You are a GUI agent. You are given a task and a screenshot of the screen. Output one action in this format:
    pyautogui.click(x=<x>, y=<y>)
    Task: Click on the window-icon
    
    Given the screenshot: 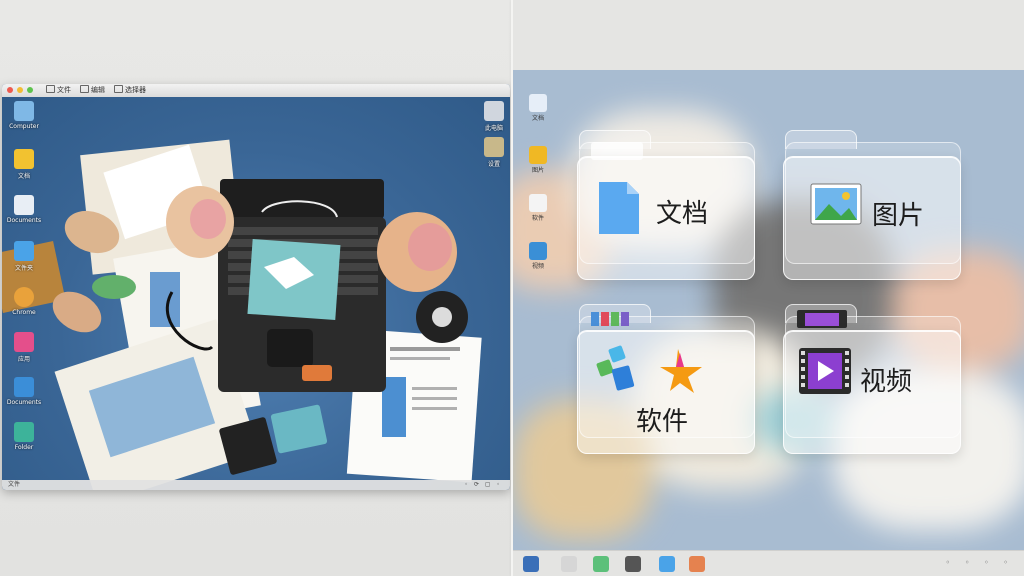 What is the action you would take?
    pyautogui.click(x=633, y=564)
    